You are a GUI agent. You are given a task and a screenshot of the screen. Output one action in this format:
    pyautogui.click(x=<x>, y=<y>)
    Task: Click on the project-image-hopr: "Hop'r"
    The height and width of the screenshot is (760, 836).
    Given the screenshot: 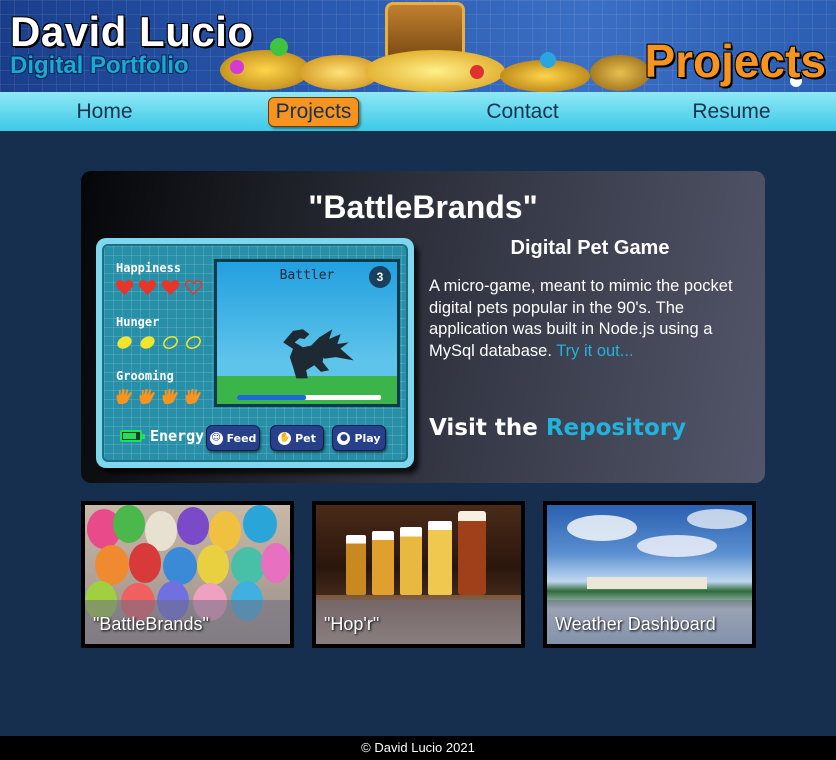 What is the action you would take?
    pyautogui.click(x=418, y=574)
    